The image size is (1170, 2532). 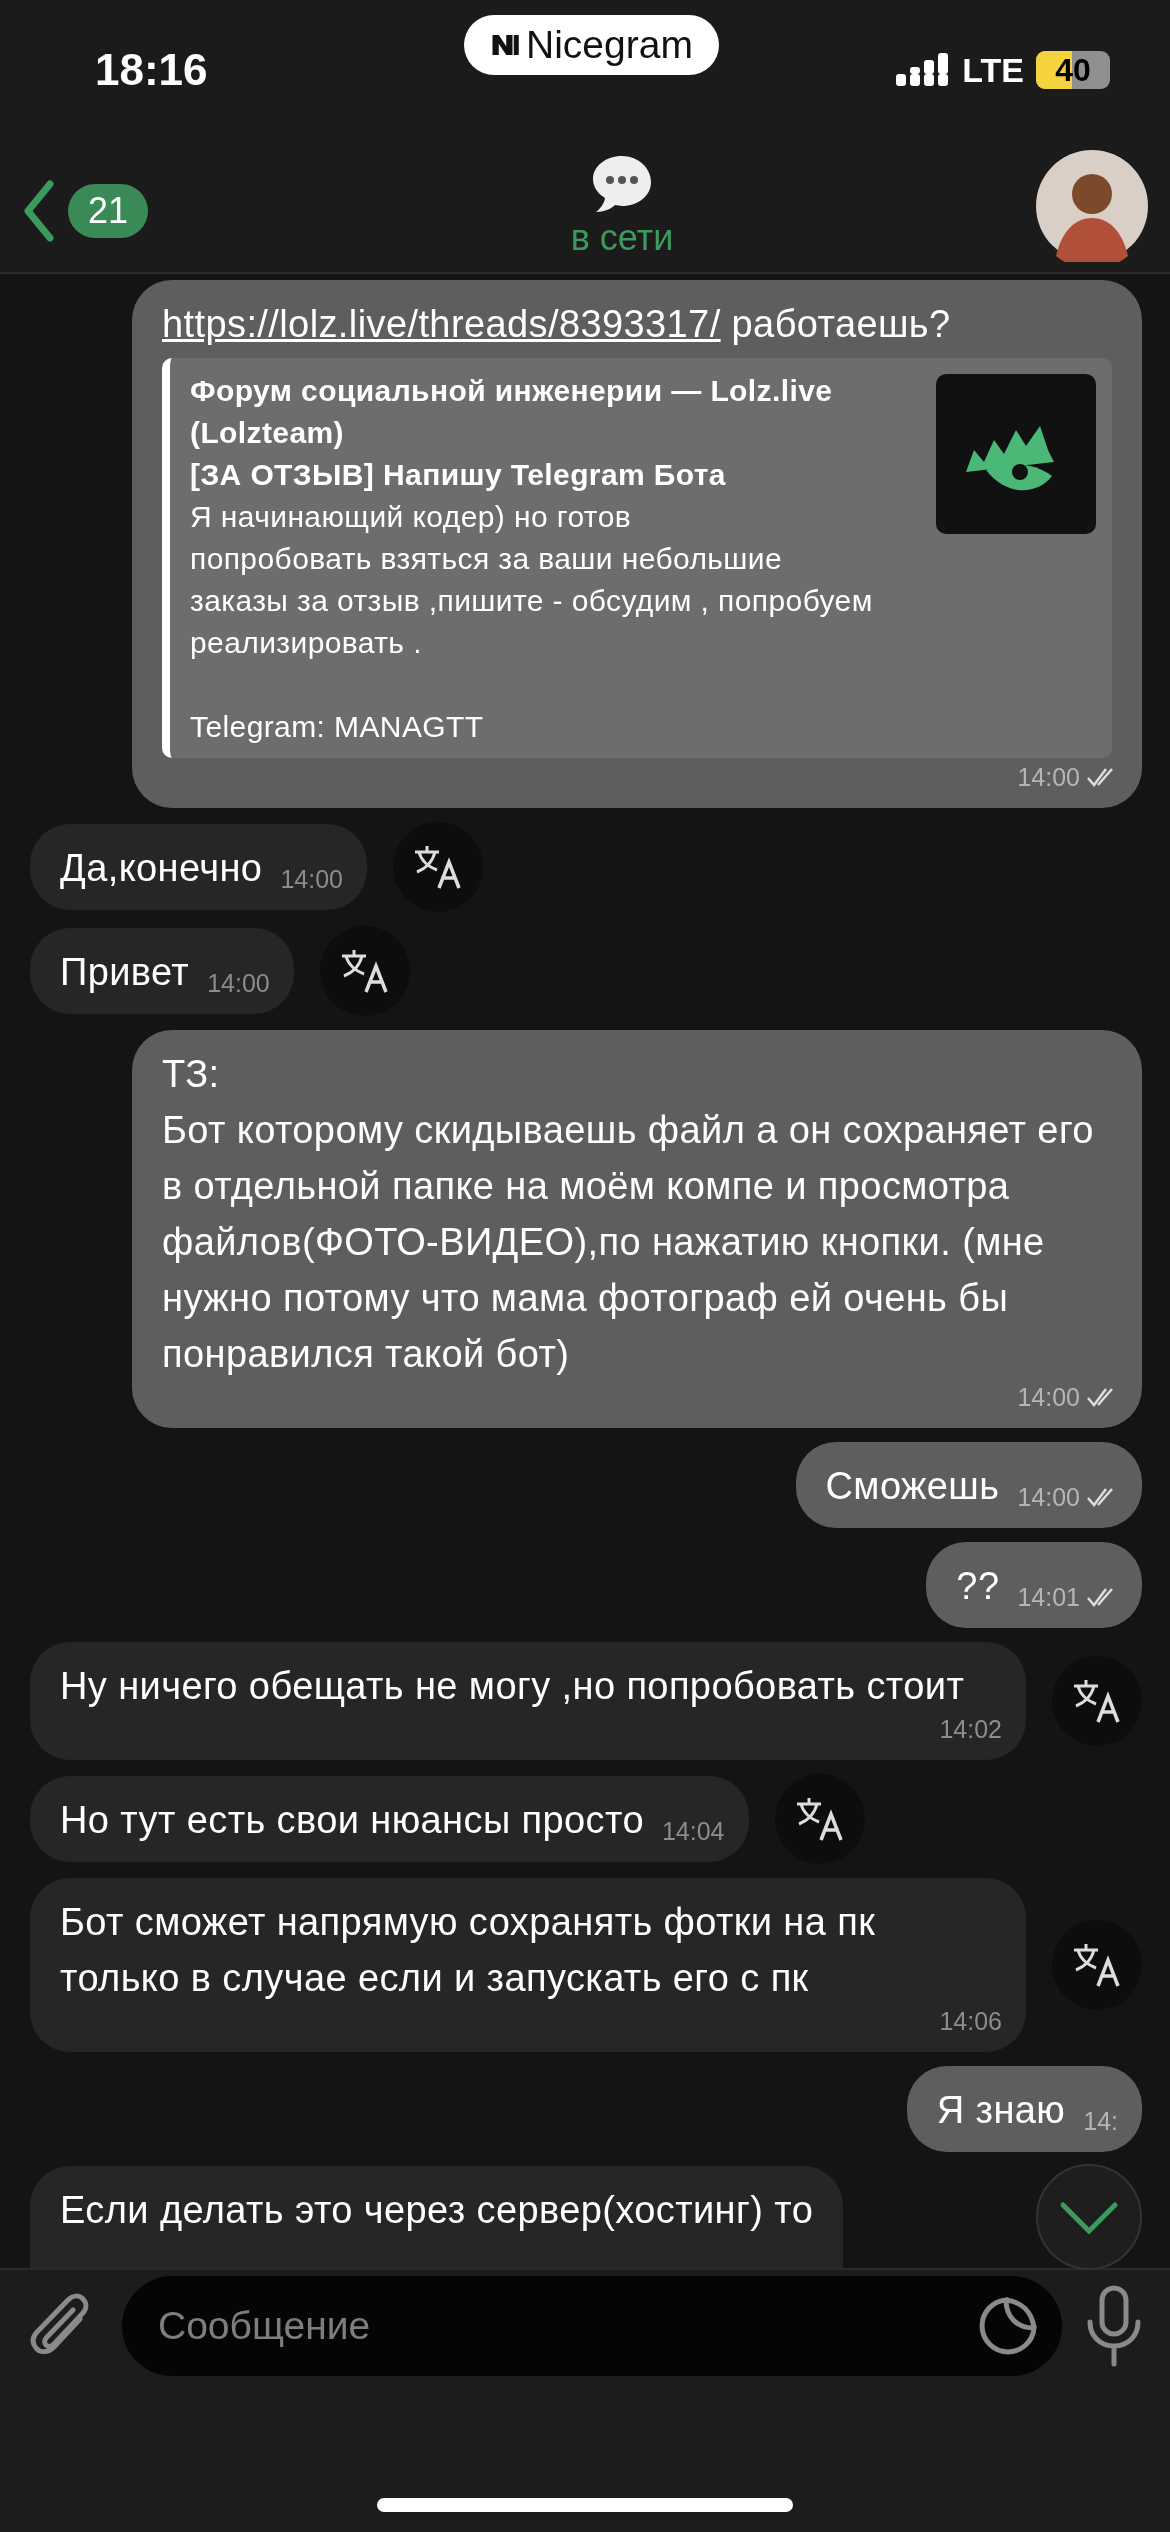 What do you see at coordinates (1100, 2121) in the screenshot?
I see `message-time: 14:` at bounding box center [1100, 2121].